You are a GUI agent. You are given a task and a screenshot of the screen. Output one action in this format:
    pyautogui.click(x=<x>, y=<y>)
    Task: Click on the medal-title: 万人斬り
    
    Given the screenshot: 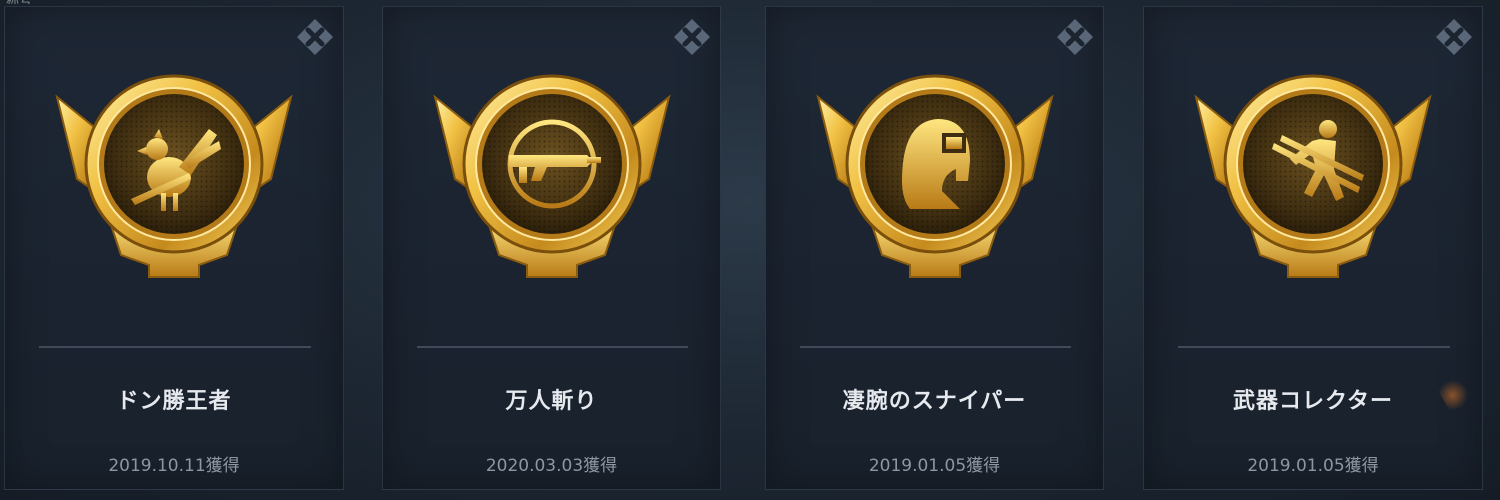 What is the action you would take?
    pyautogui.click(x=551, y=401)
    